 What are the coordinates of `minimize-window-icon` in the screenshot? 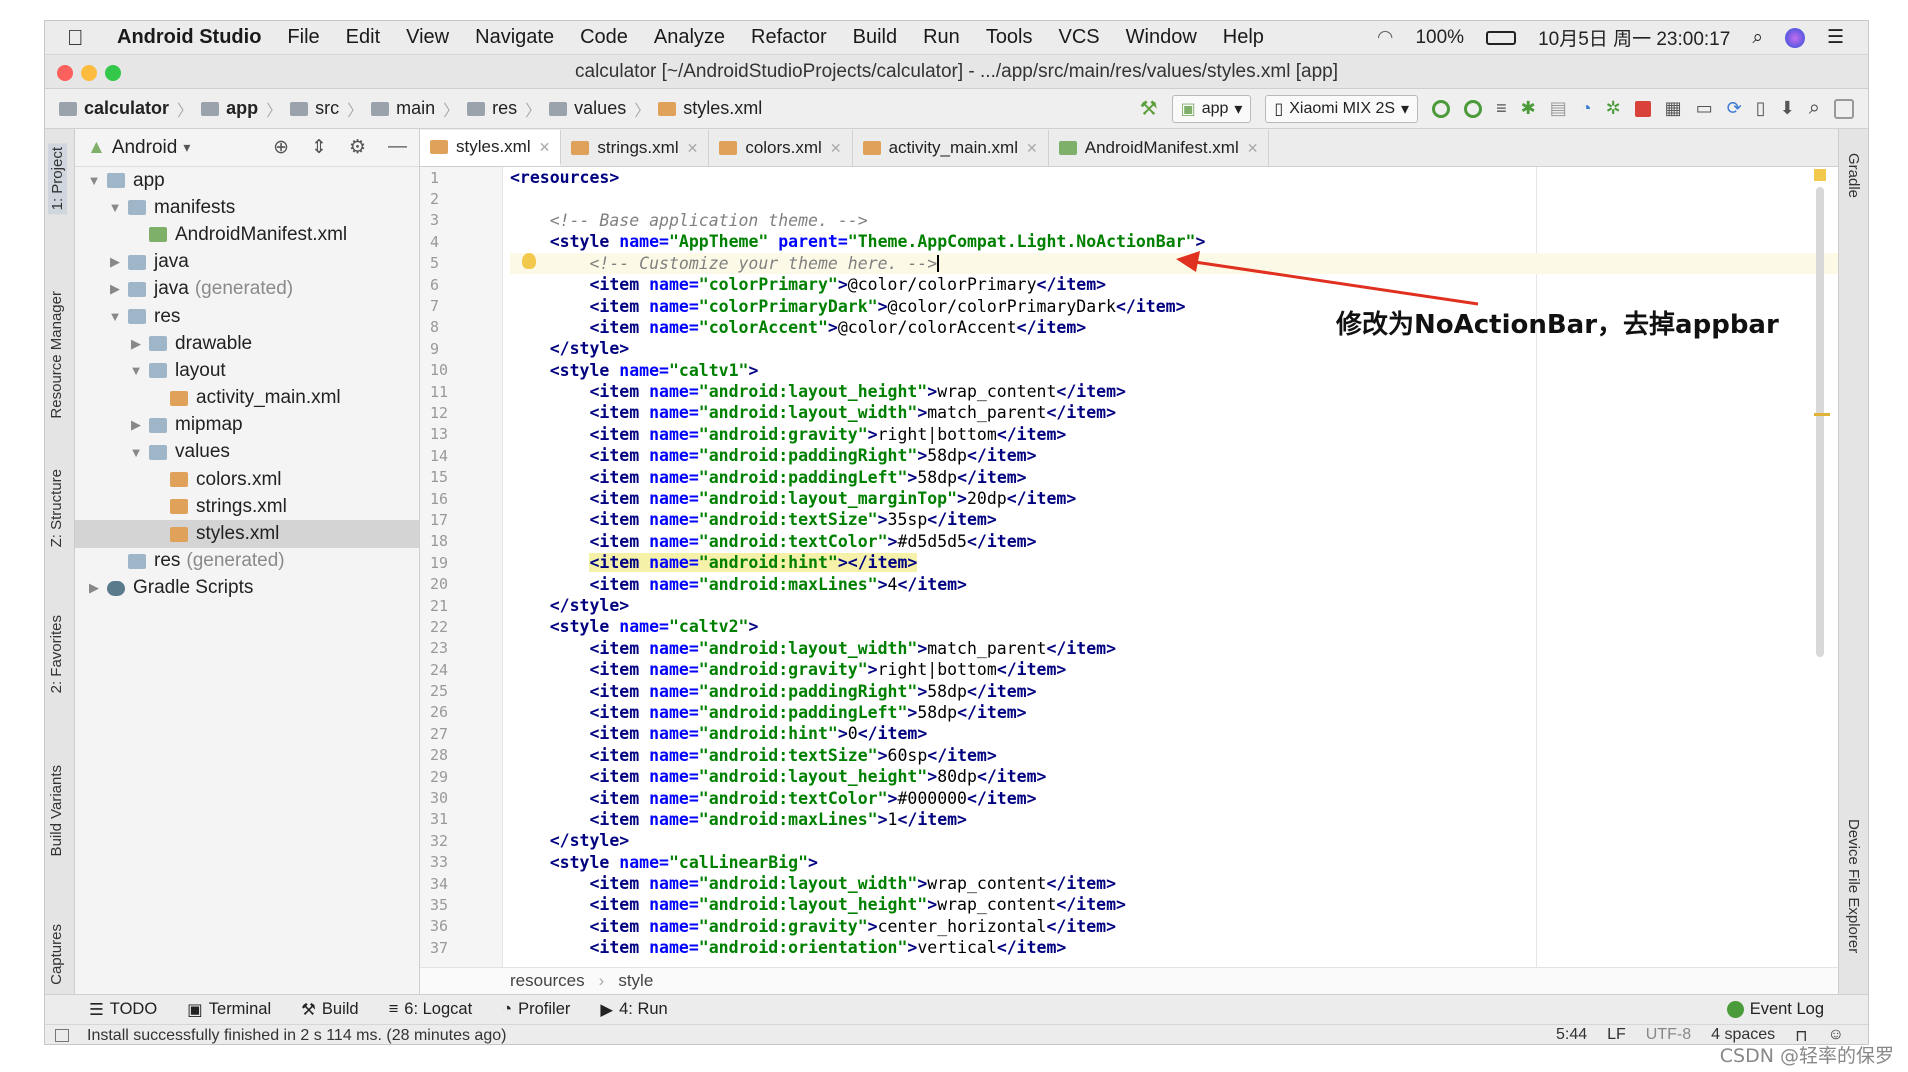 It's located at (89, 73).